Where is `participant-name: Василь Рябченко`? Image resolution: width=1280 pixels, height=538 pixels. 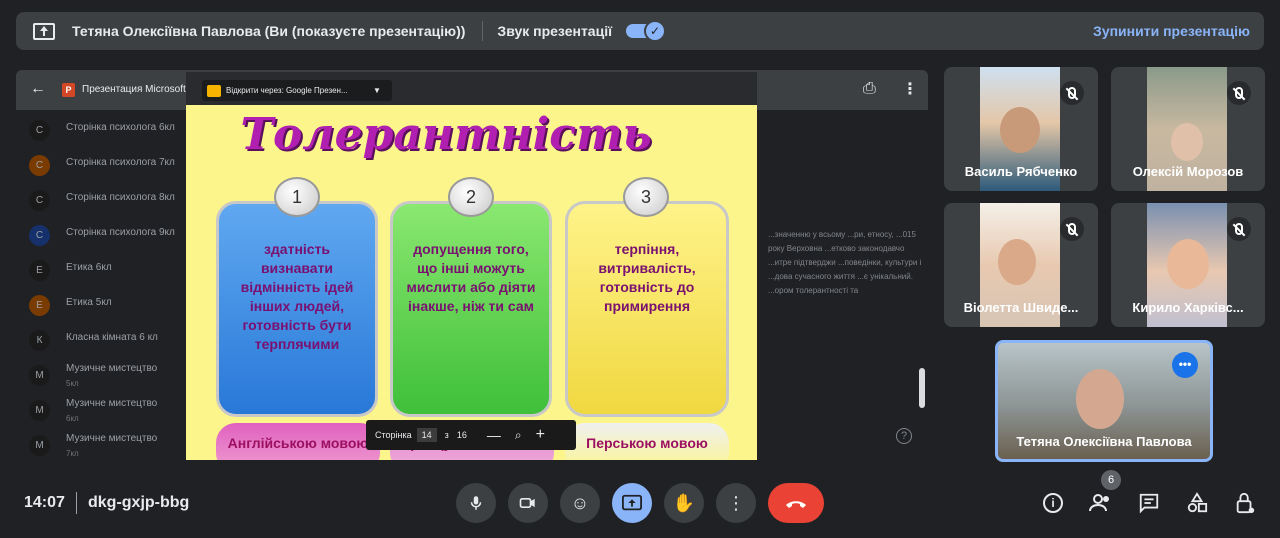
participant-name: Василь Рябченко is located at coordinates (1021, 171).